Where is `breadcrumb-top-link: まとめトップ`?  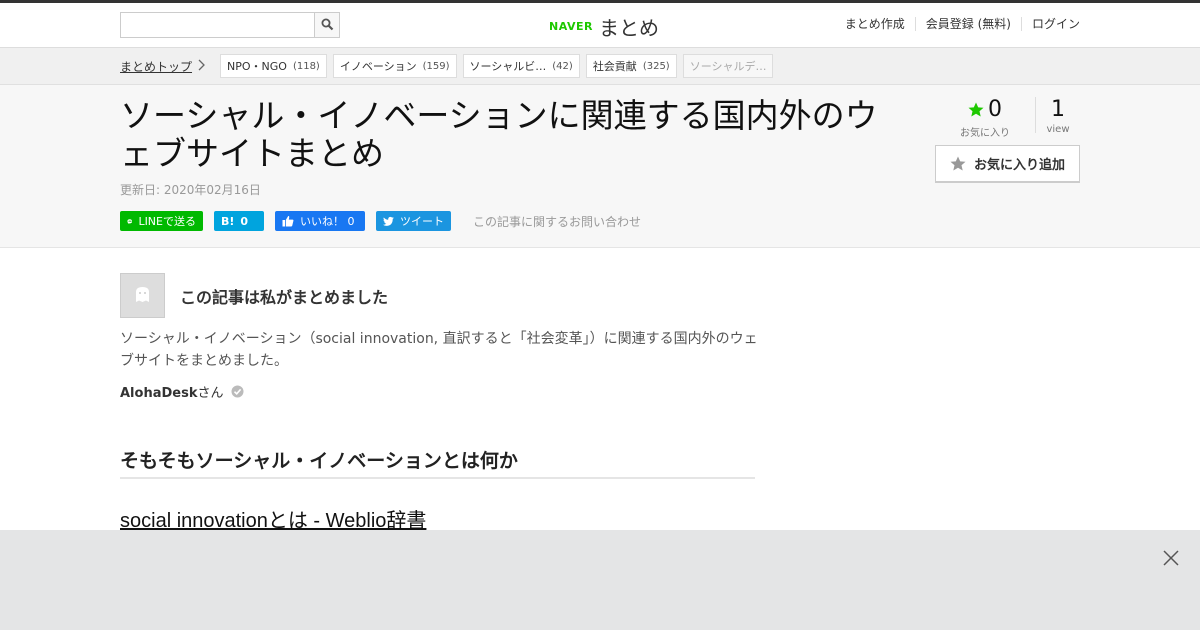 breadcrumb-top-link: まとめトップ is located at coordinates (156, 66).